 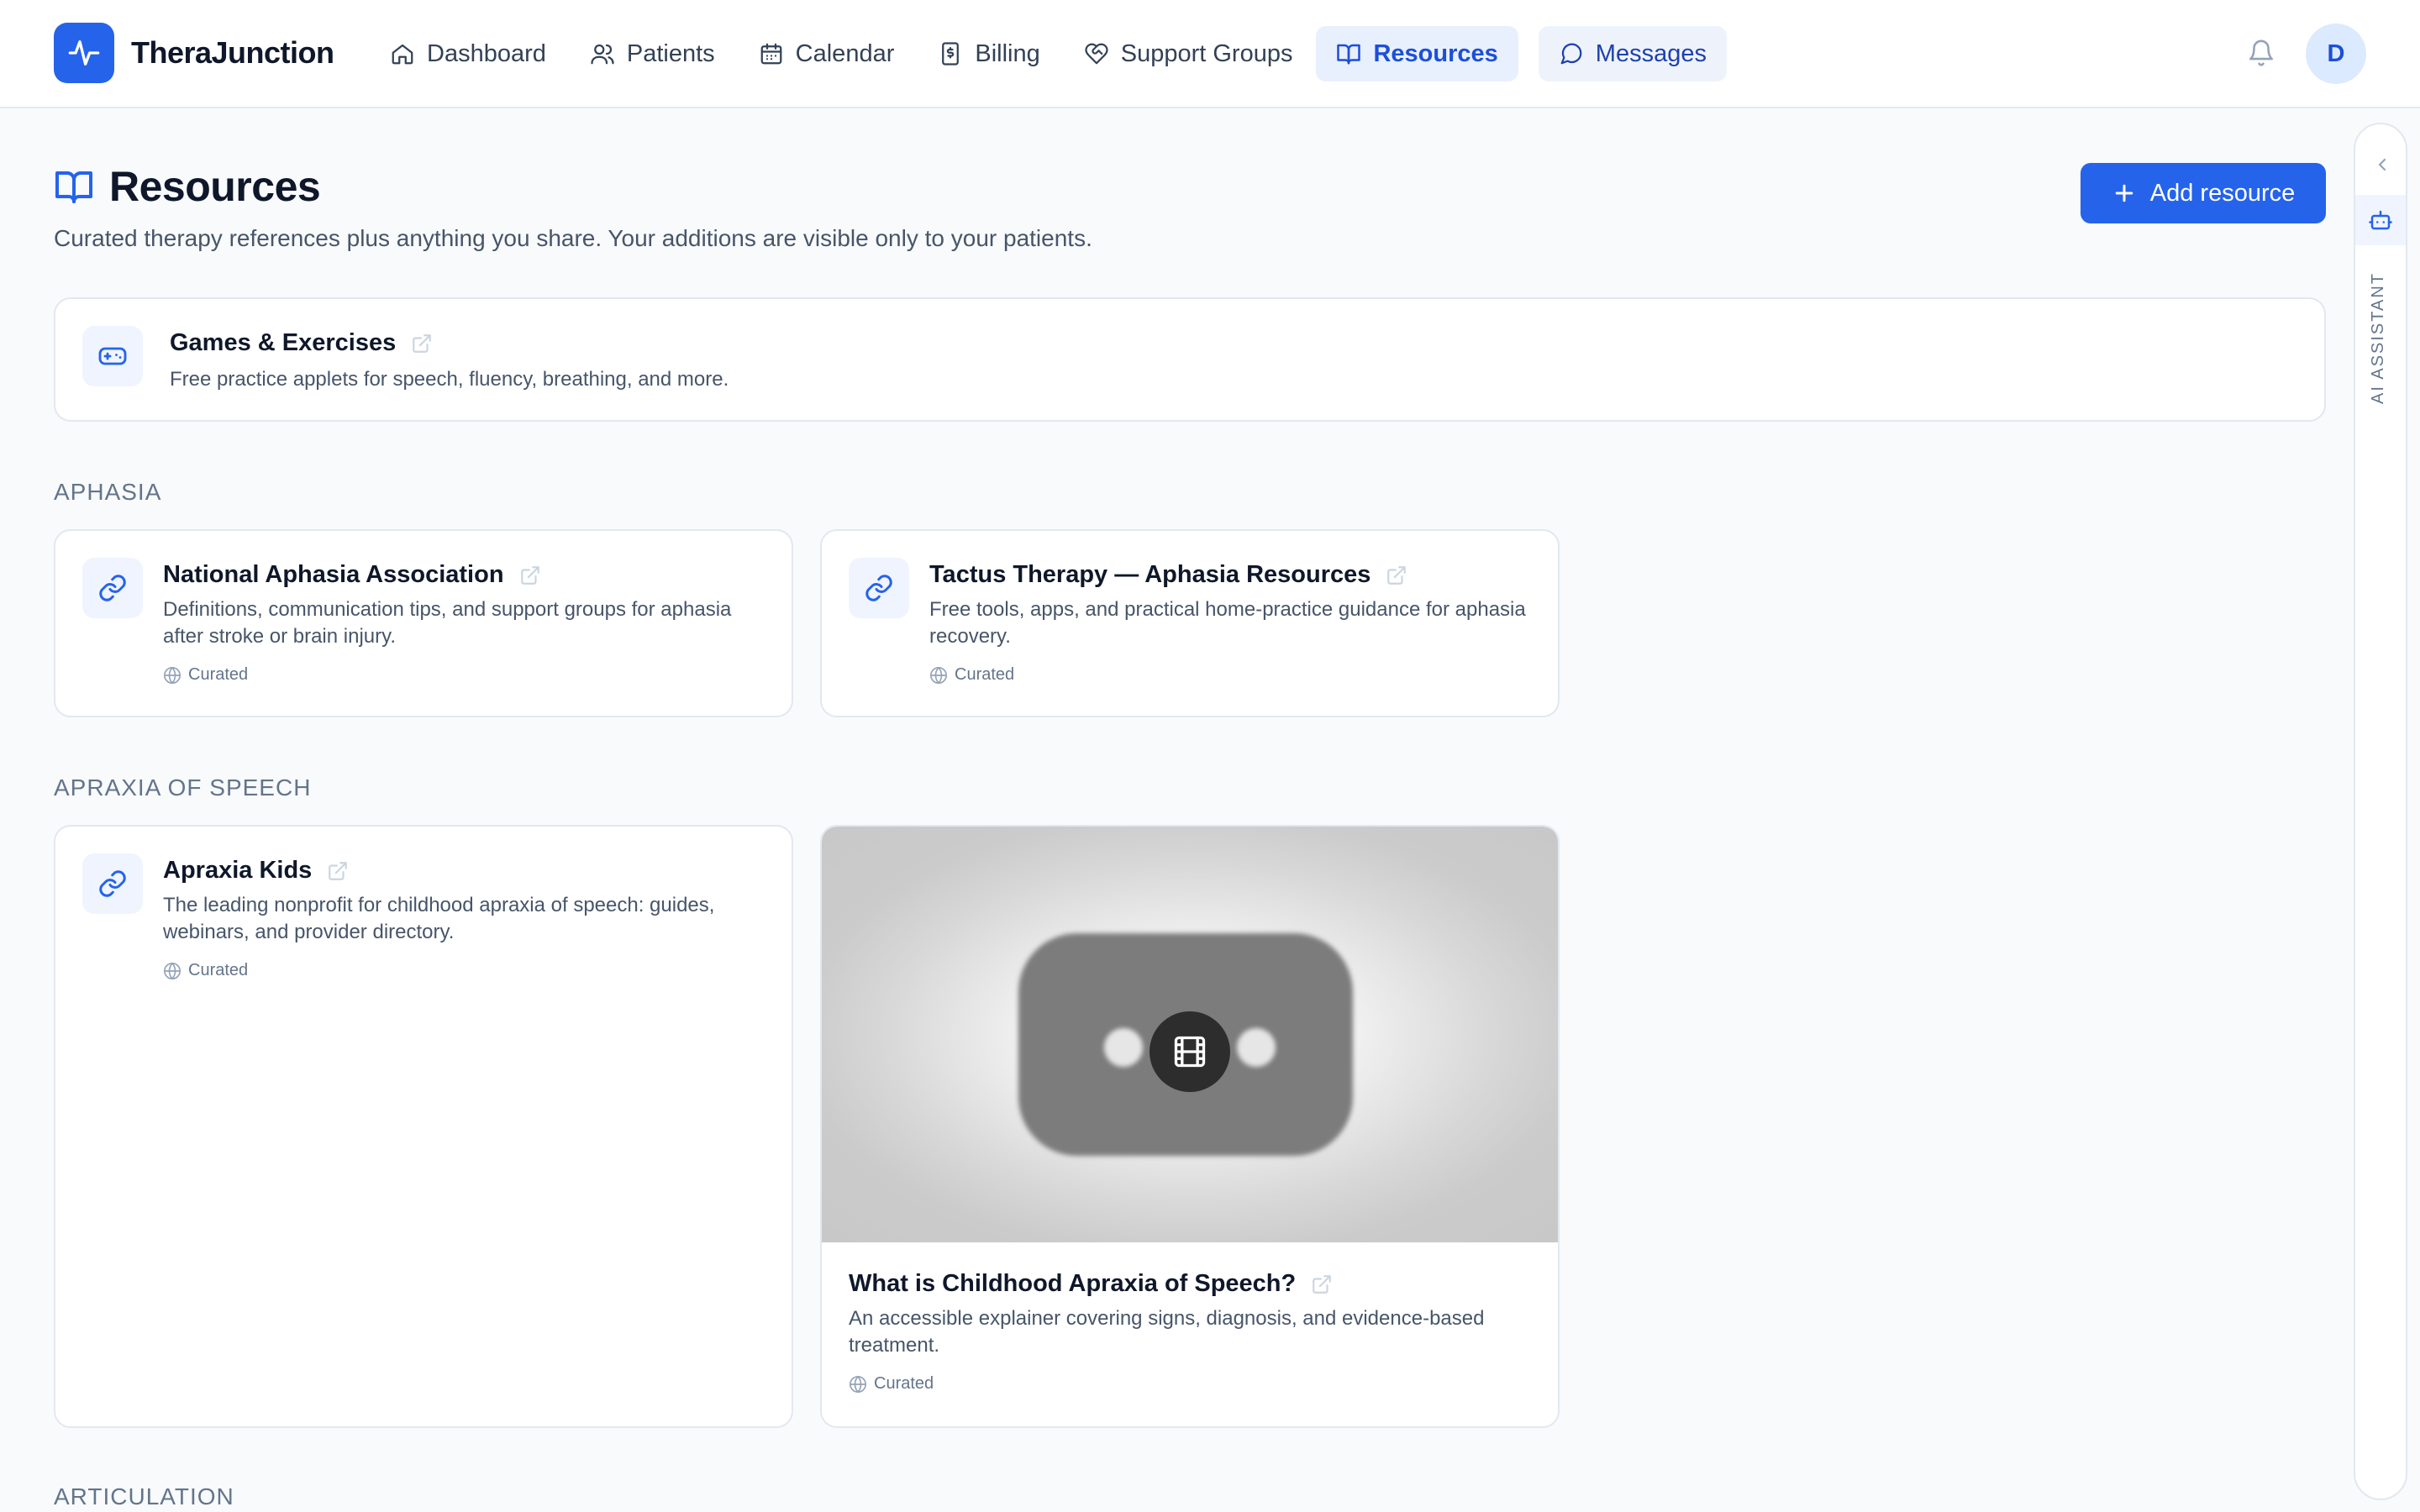 I want to click on bell-icon, so click(x=2261, y=53).